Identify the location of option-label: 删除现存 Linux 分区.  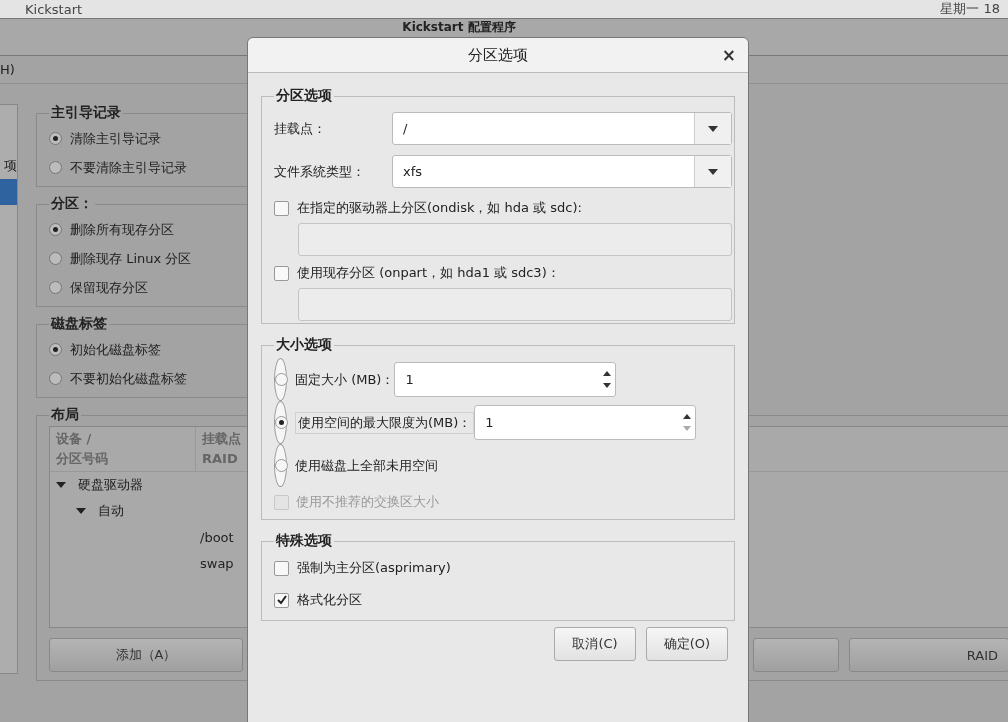
(131, 258).